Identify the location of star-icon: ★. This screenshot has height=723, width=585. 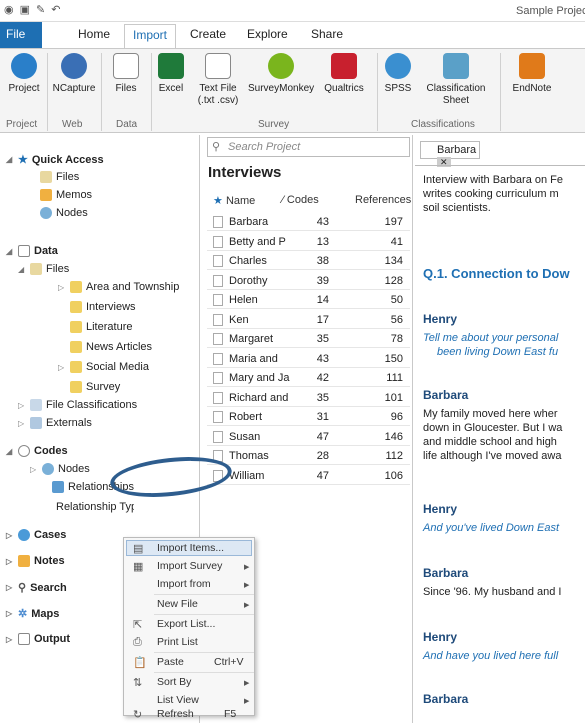
(23, 160).